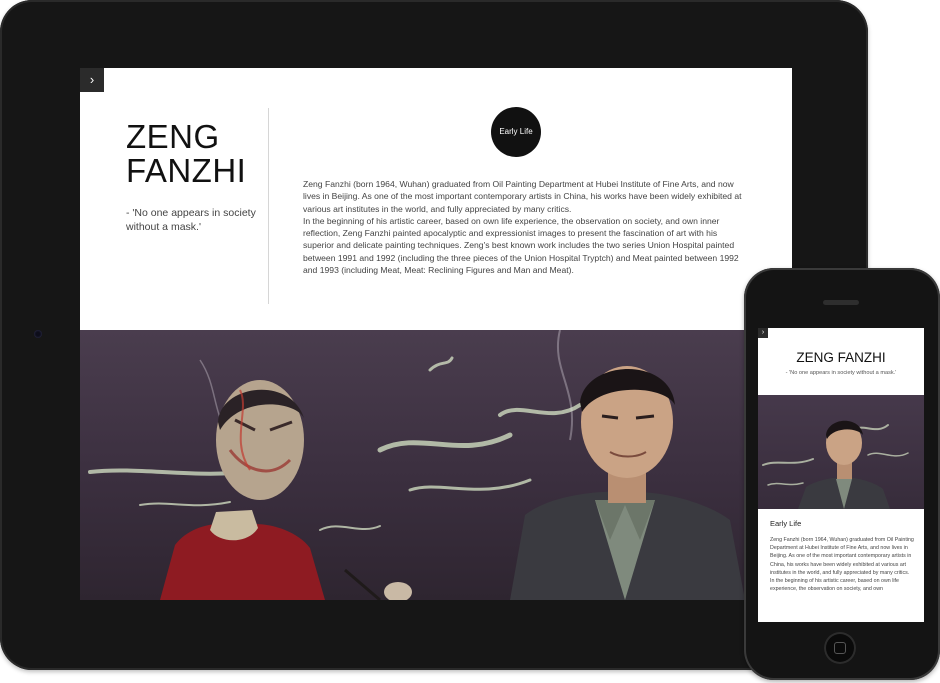 The height and width of the screenshot is (683, 940). Describe the element at coordinates (268, 206) in the screenshot. I see `vertical-divider` at that location.